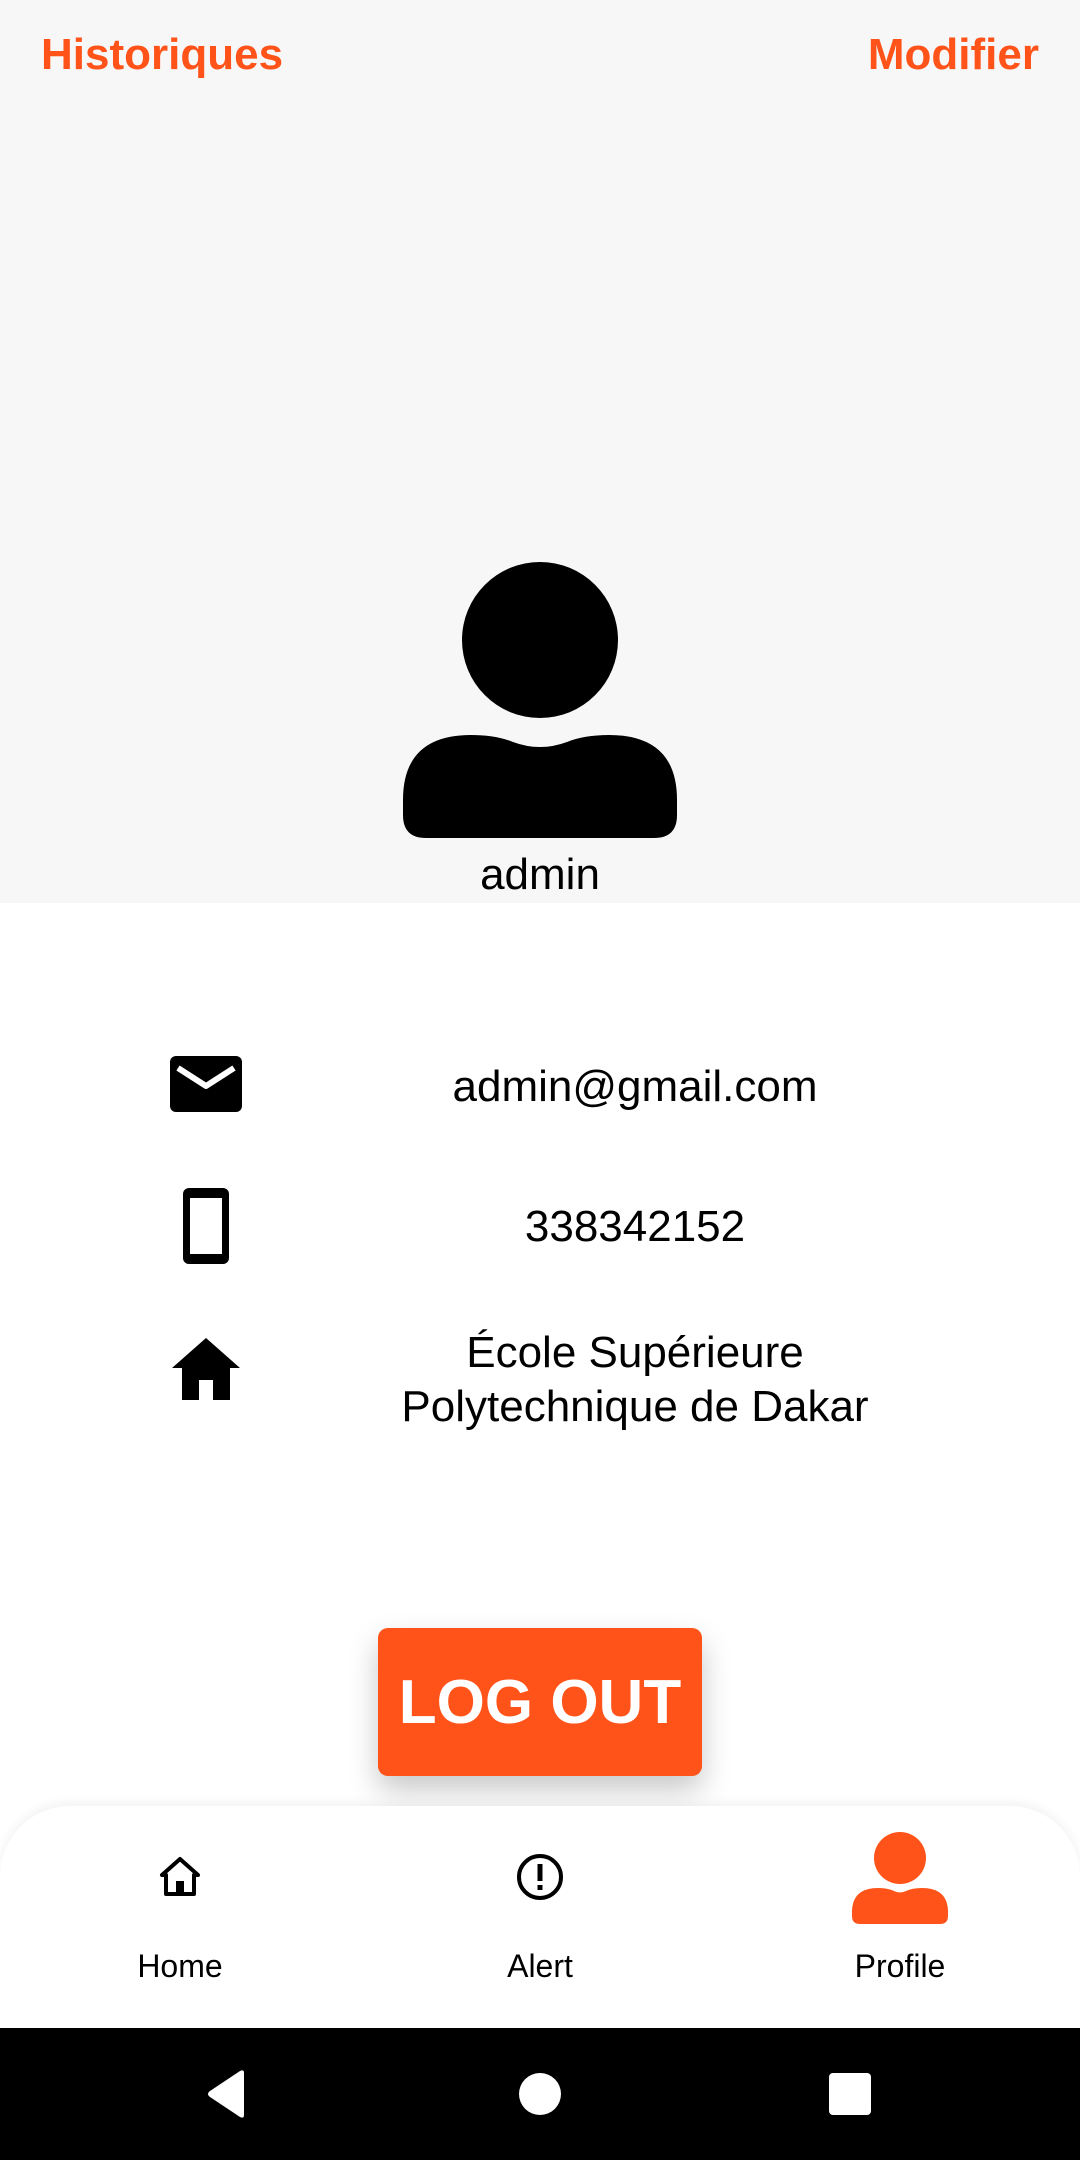  I want to click on email-row: admin@gmail.com, so click(540, 1086).